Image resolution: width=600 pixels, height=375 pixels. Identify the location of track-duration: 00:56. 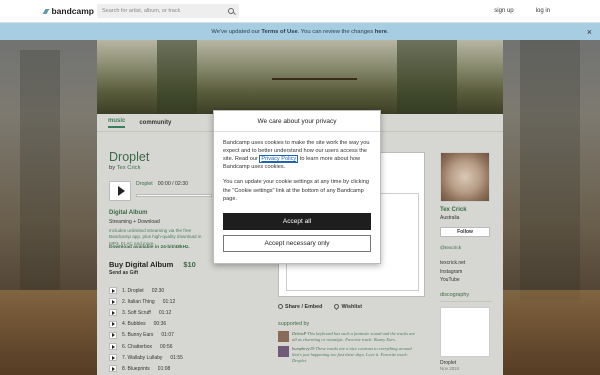
(166, 346).